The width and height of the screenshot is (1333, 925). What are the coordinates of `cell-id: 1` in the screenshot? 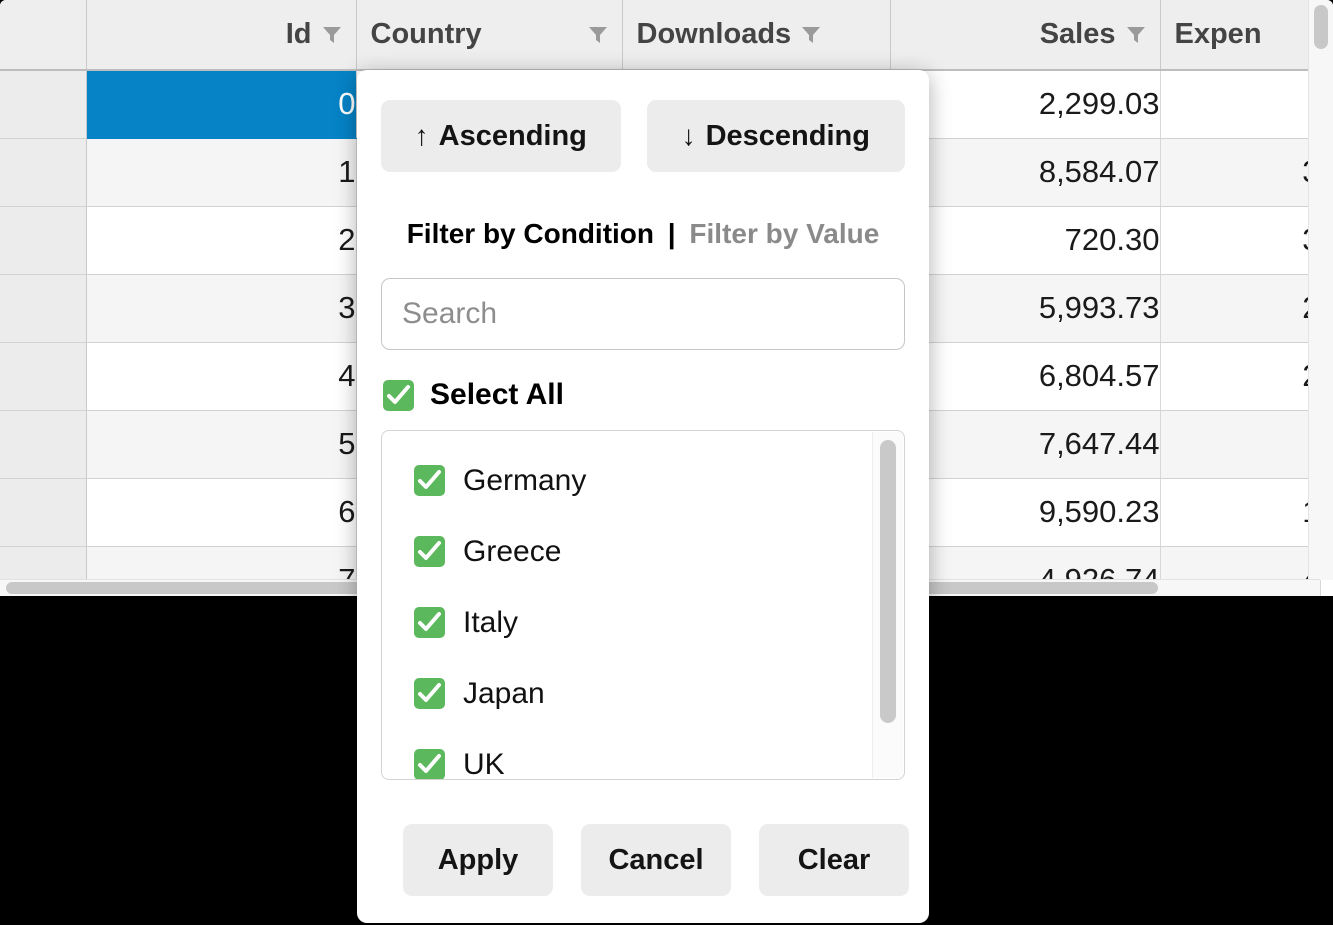 It's located at (221, 172).